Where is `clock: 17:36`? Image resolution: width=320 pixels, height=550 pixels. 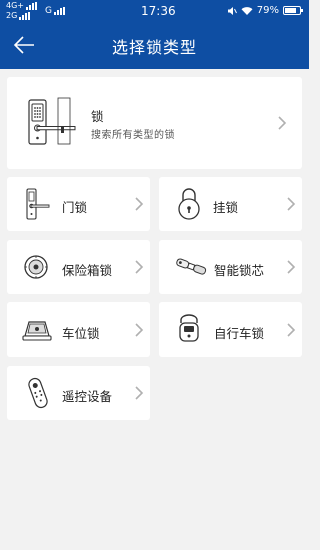
clock: 17:36 is located at coordinates (158, 11).